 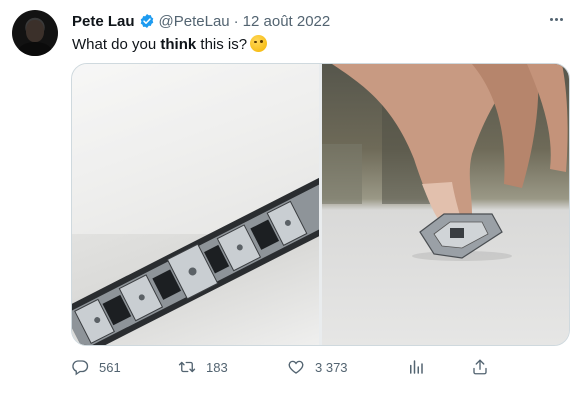 I want to click on reply-count: 561, so click(x=110, y=367).